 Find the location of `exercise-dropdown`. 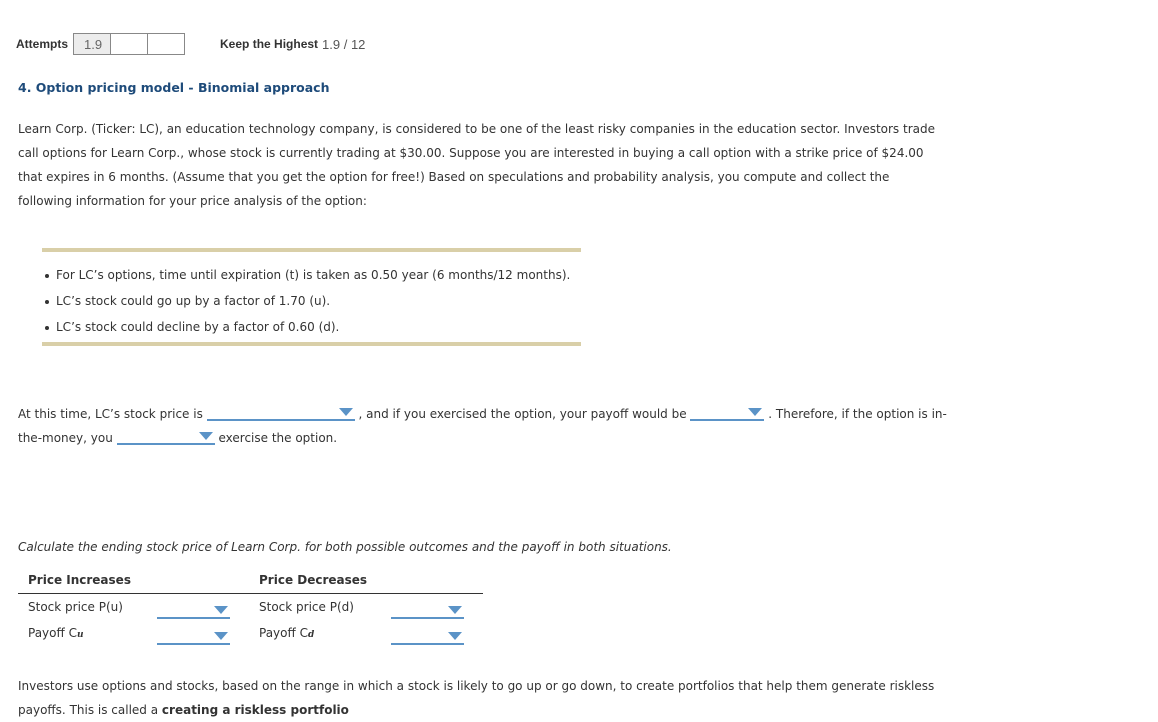

exercise-dropdown is located at coordinates (165, 437).